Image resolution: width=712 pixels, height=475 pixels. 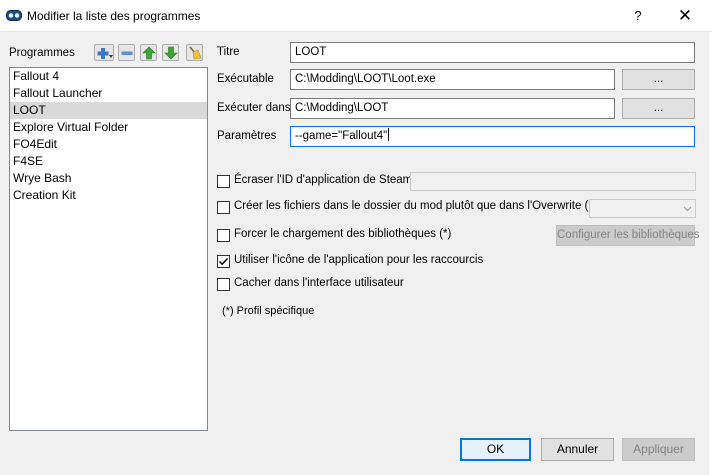 I want to click on programs-label: Programmes, so click(x=42, y=53).